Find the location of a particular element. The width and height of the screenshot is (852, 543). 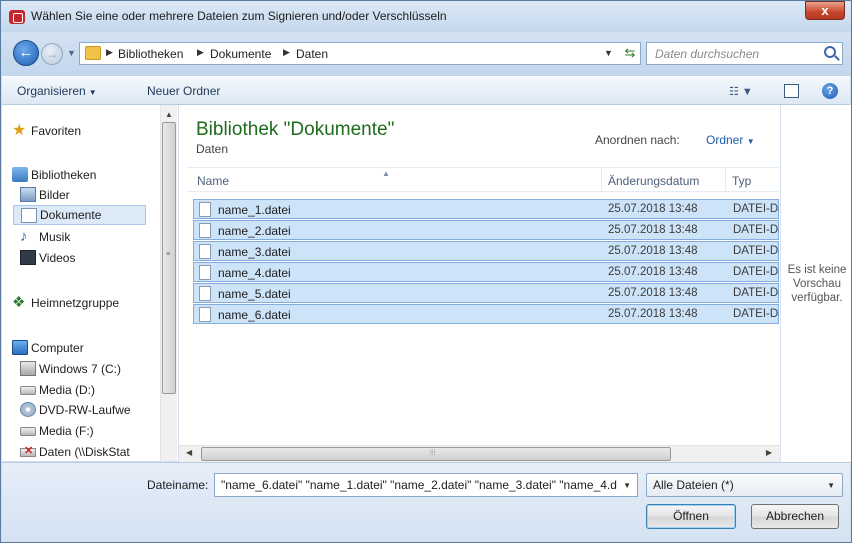

change-view-icon: ☷ ▼ is located at coordinates (741, 91).